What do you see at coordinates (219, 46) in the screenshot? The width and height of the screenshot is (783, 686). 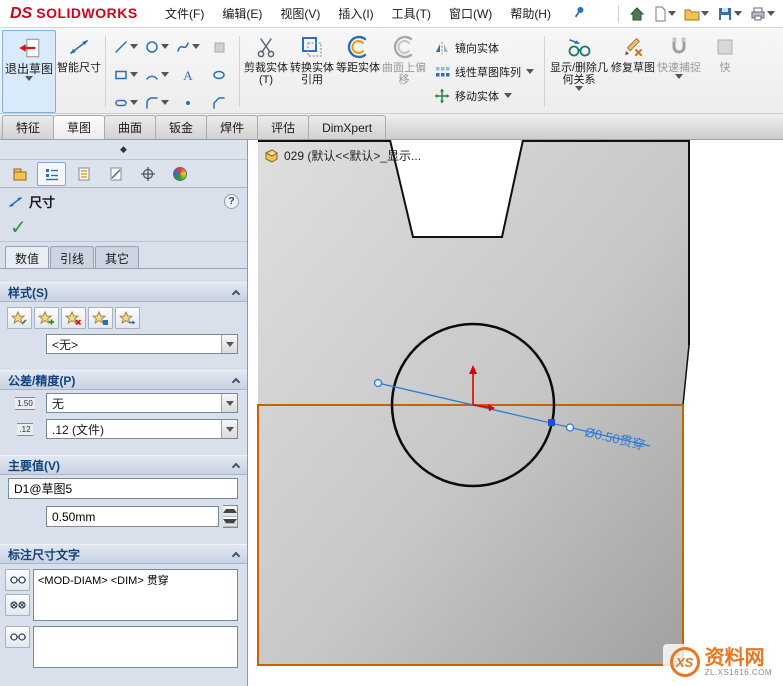 I see `sketch-picture-button` at bounding box center [219, 46].